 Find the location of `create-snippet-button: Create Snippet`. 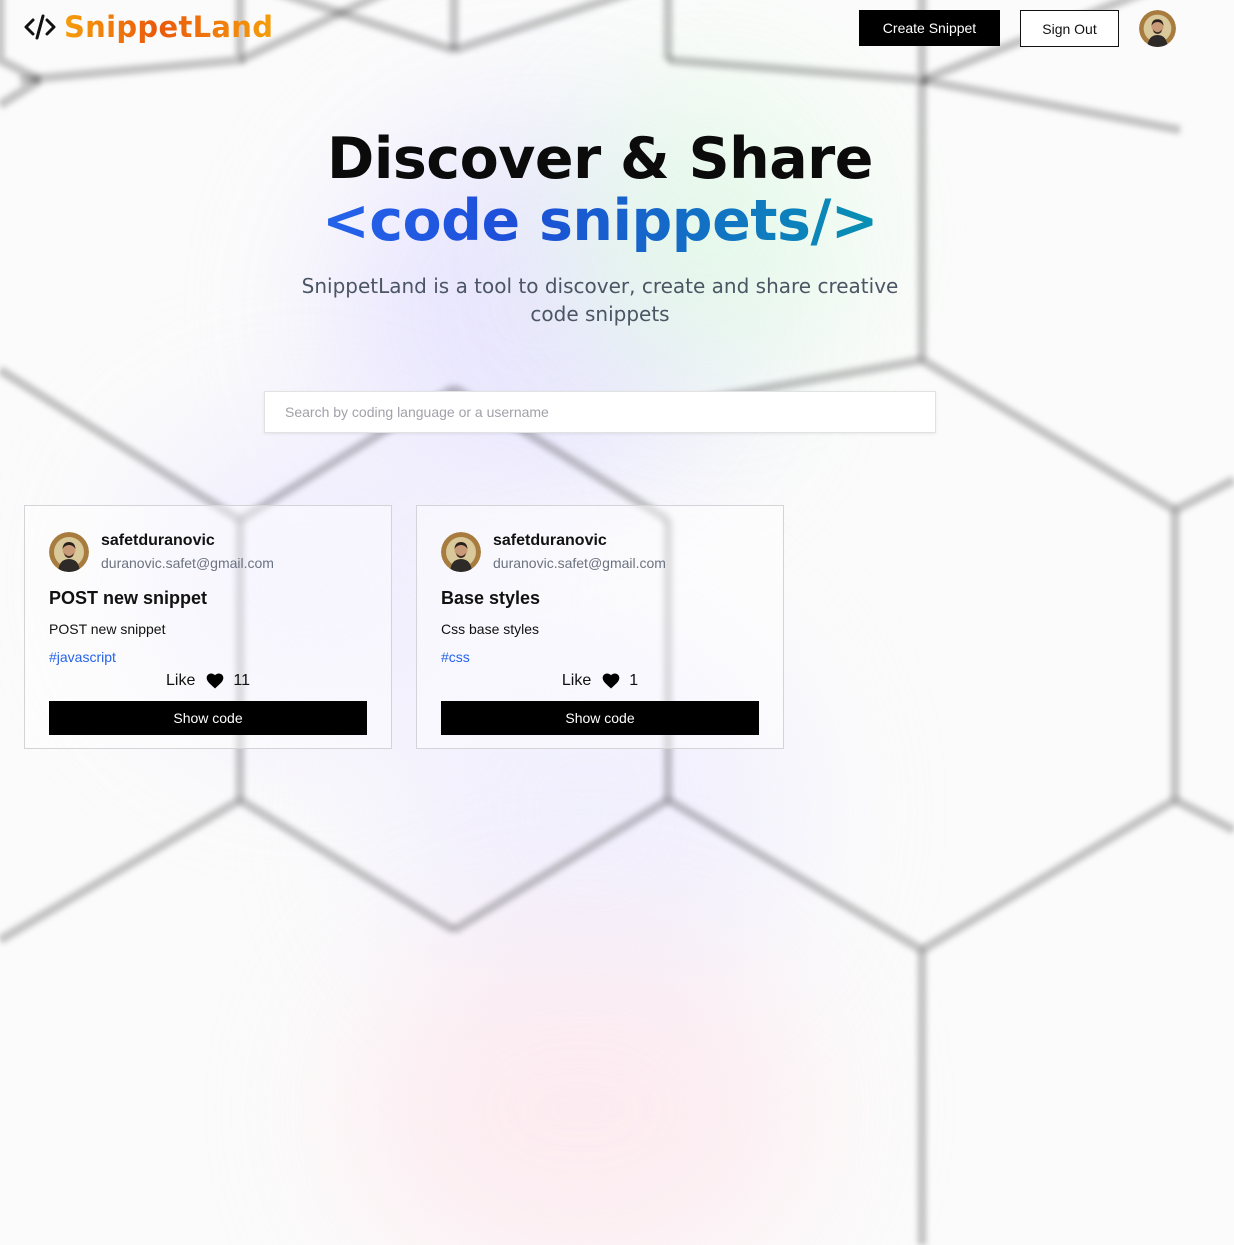

create-snippet-button: Create Snippet is located at coordinates (929, 28).